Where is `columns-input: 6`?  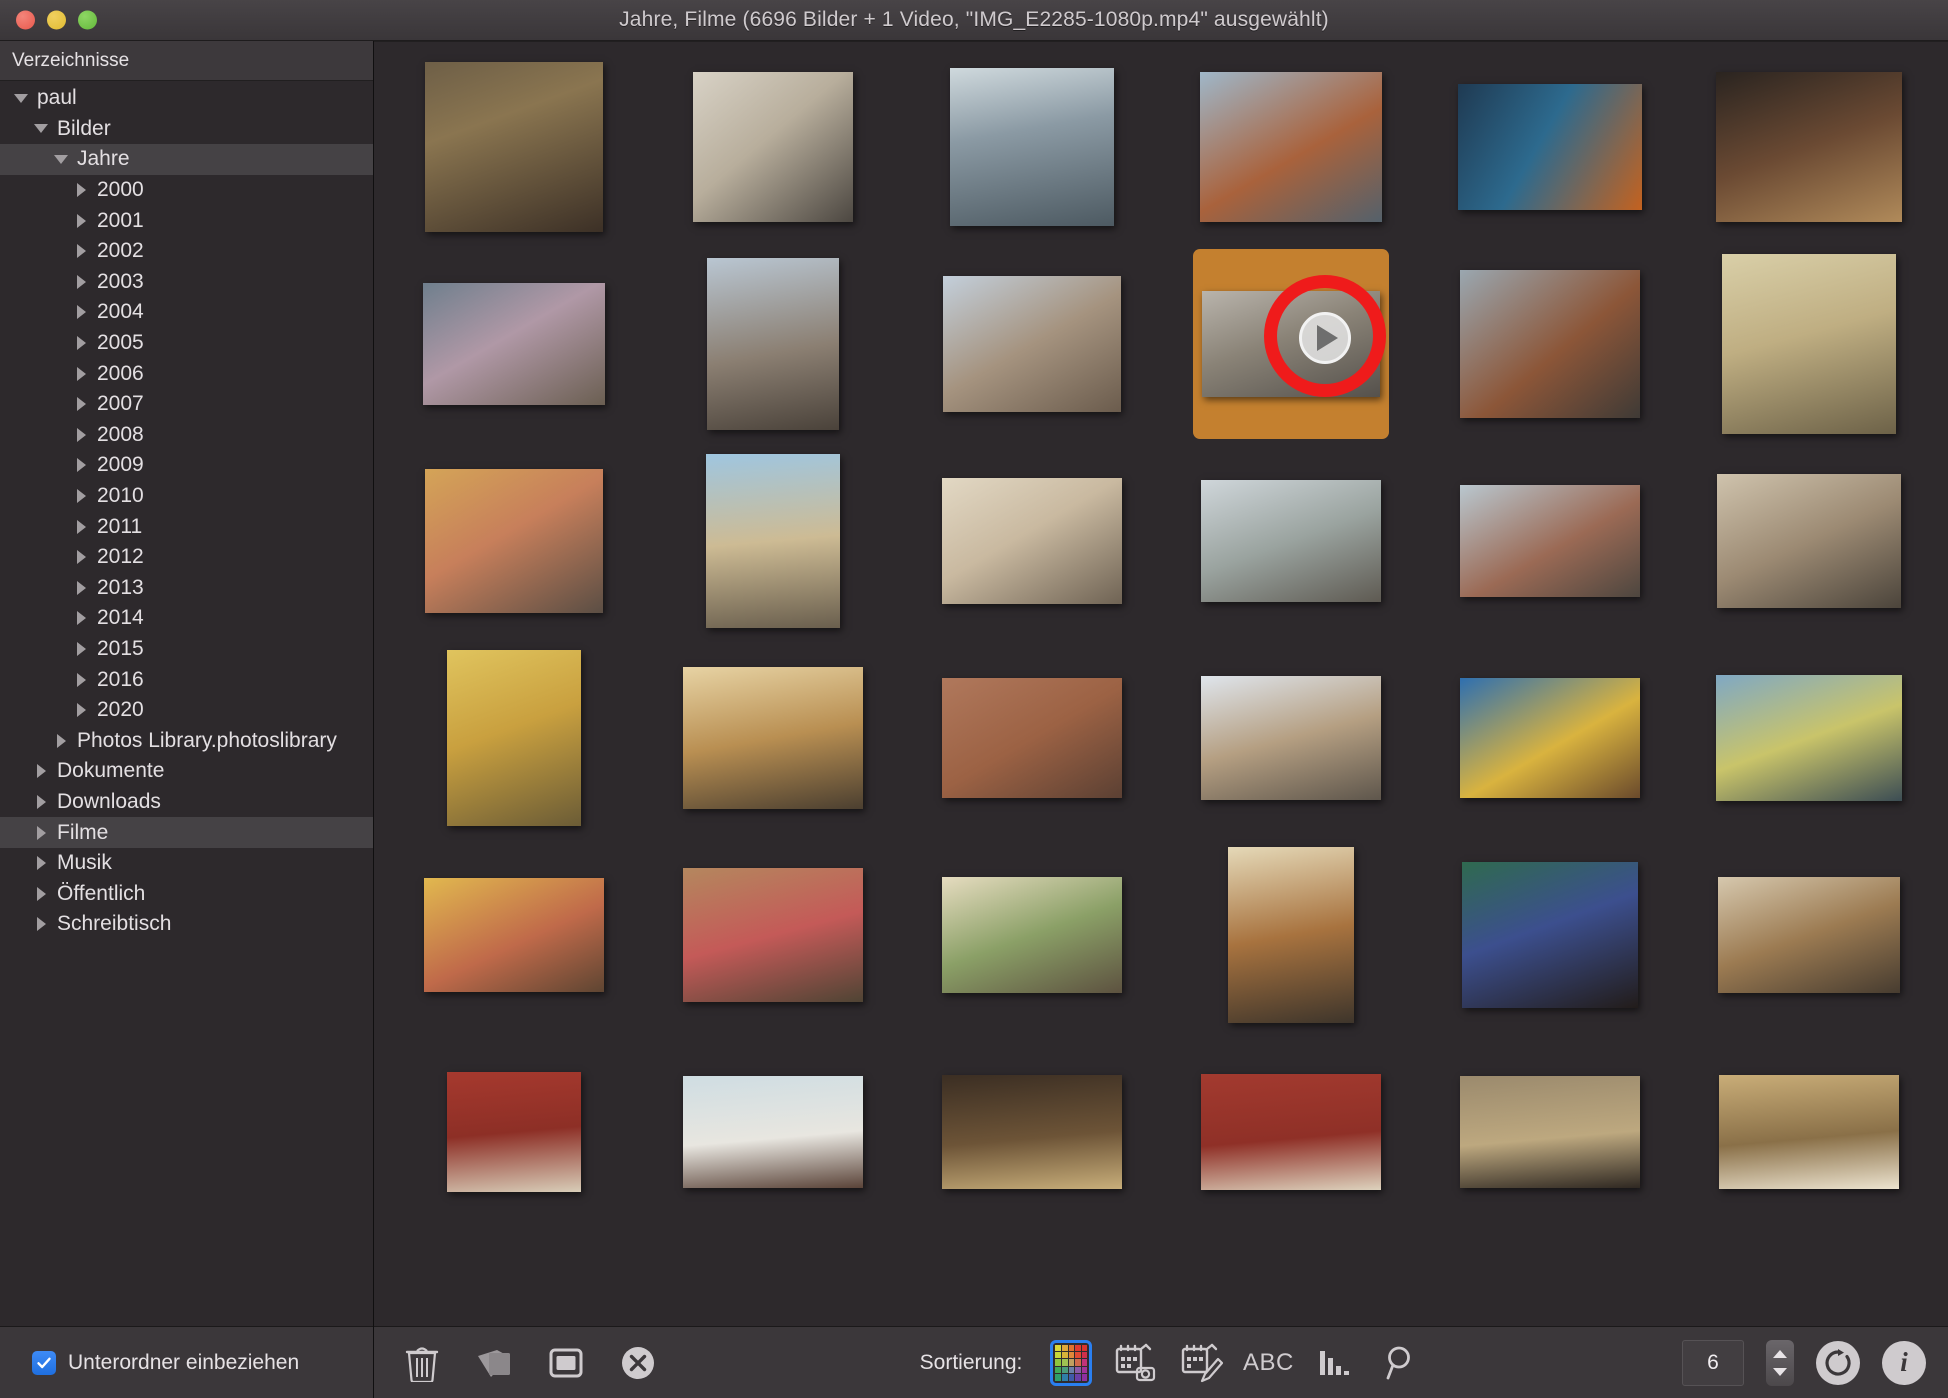 columns-input: 6 is located at coordinates (1713, 1362).